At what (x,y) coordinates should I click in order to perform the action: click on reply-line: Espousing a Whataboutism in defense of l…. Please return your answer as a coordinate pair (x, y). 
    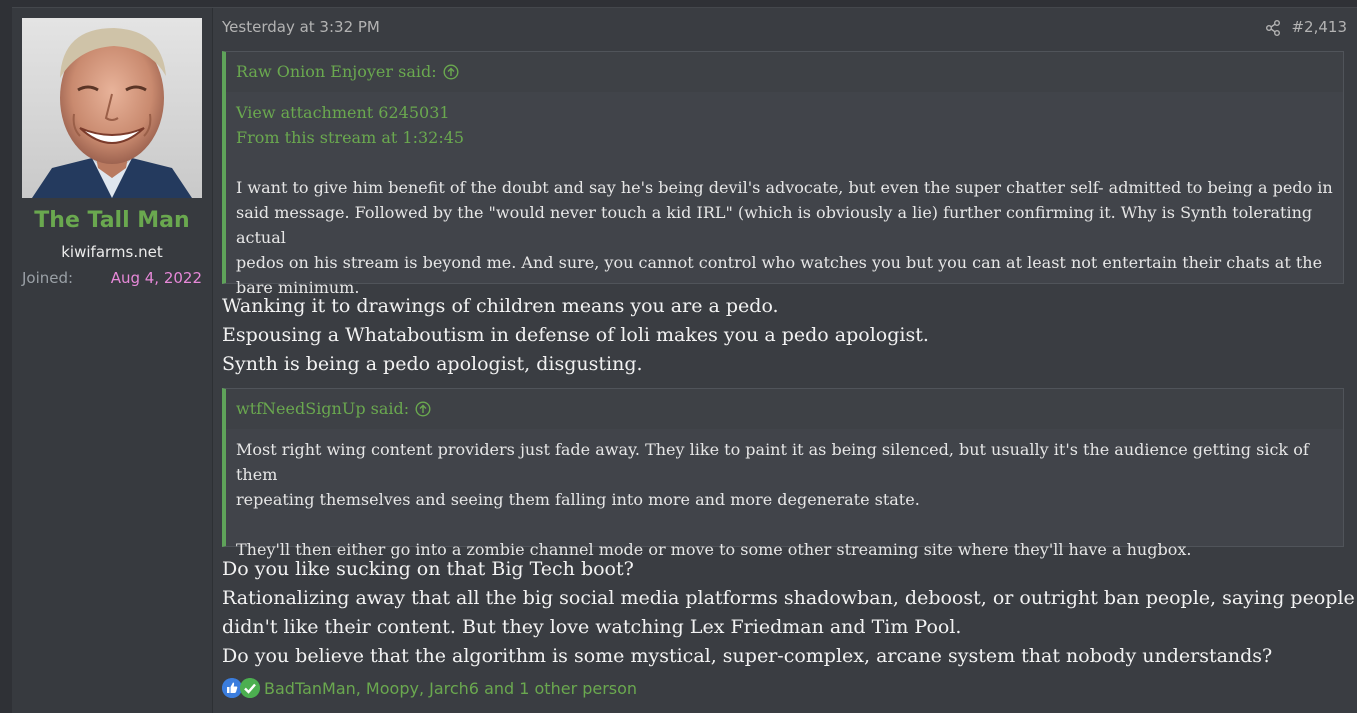
    Looking at the image, I should click on (575, 335).